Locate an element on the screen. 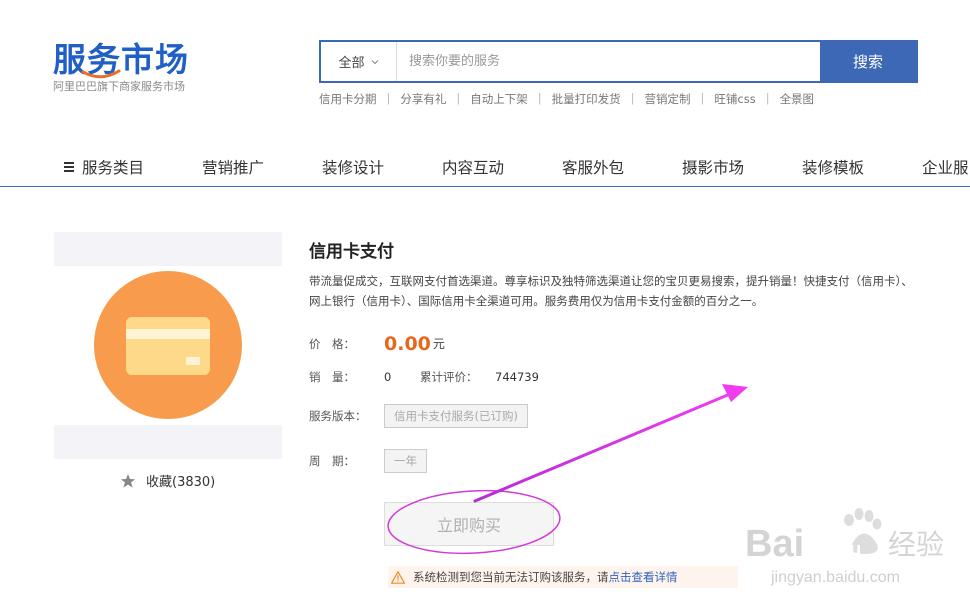 This screenshot has height=606, width=970. search-category-select: 全部 is located at coordinates (359, 61).